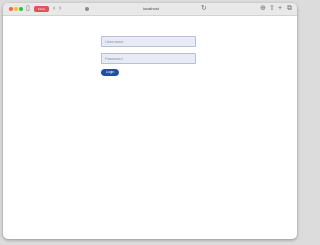  Describe the element at coordinates (87, 9) in the screenshot. I see `privacy-shield-icon` at that location.